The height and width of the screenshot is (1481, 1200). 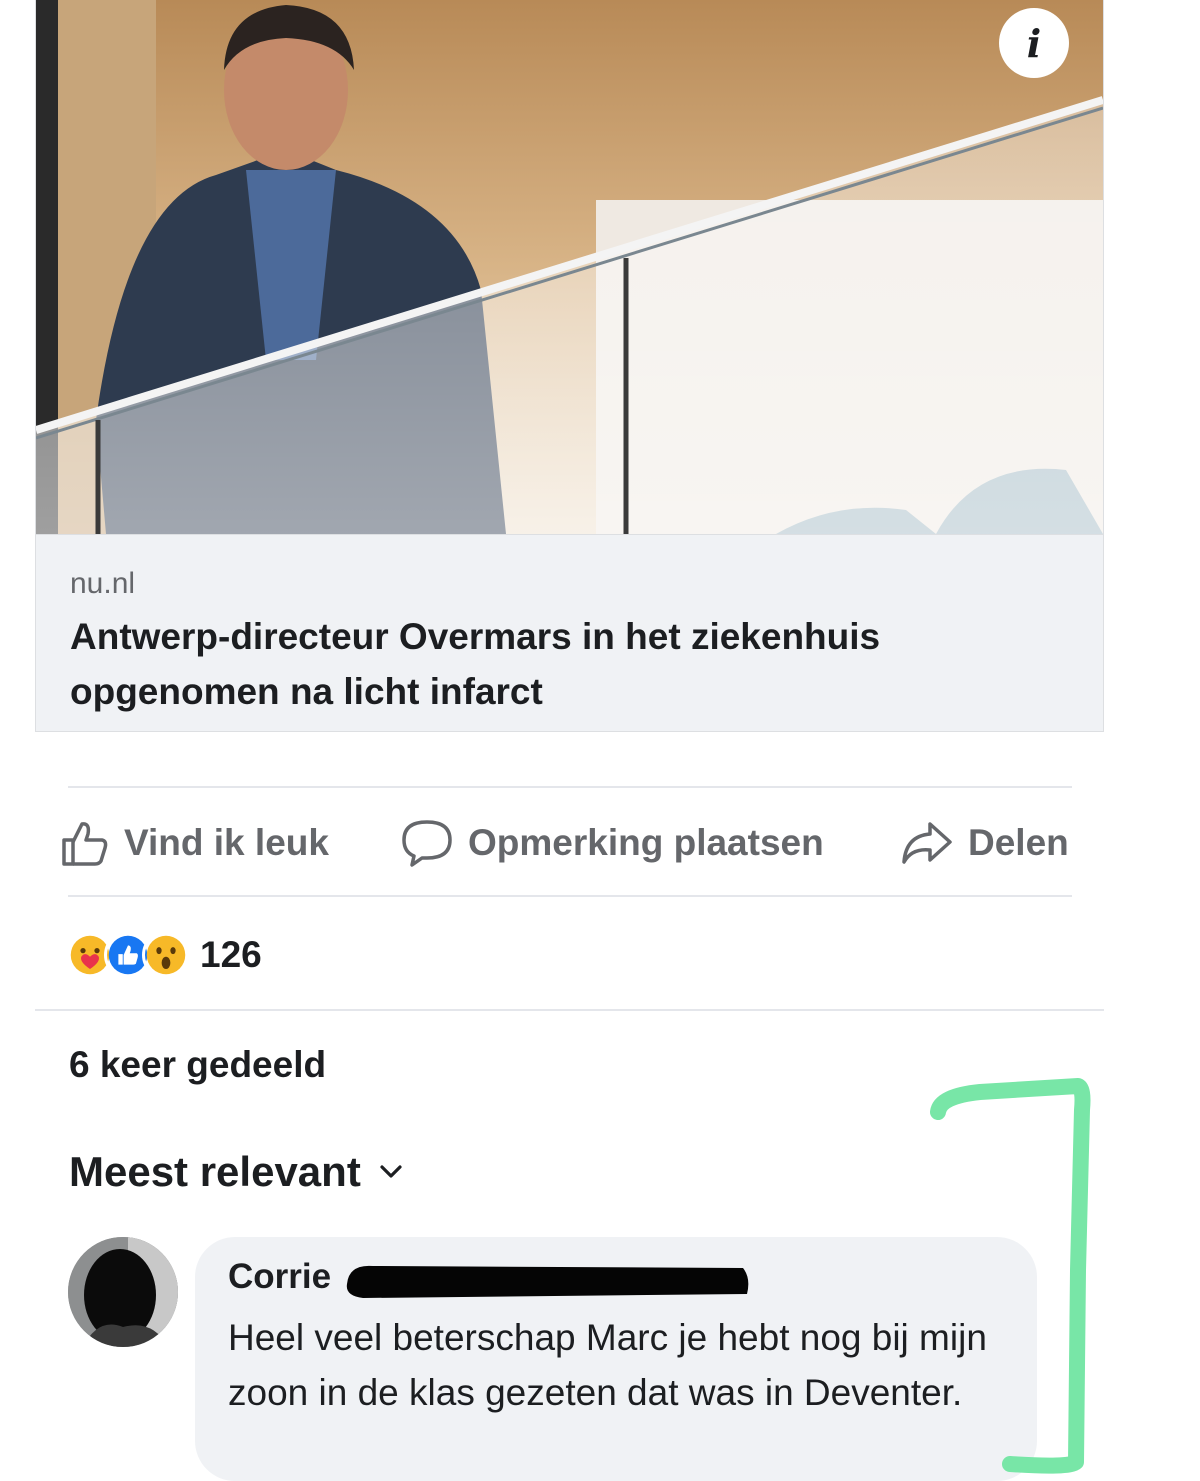 I want to click on like-button: Vind ik leuk, so click(x=194, y=843).